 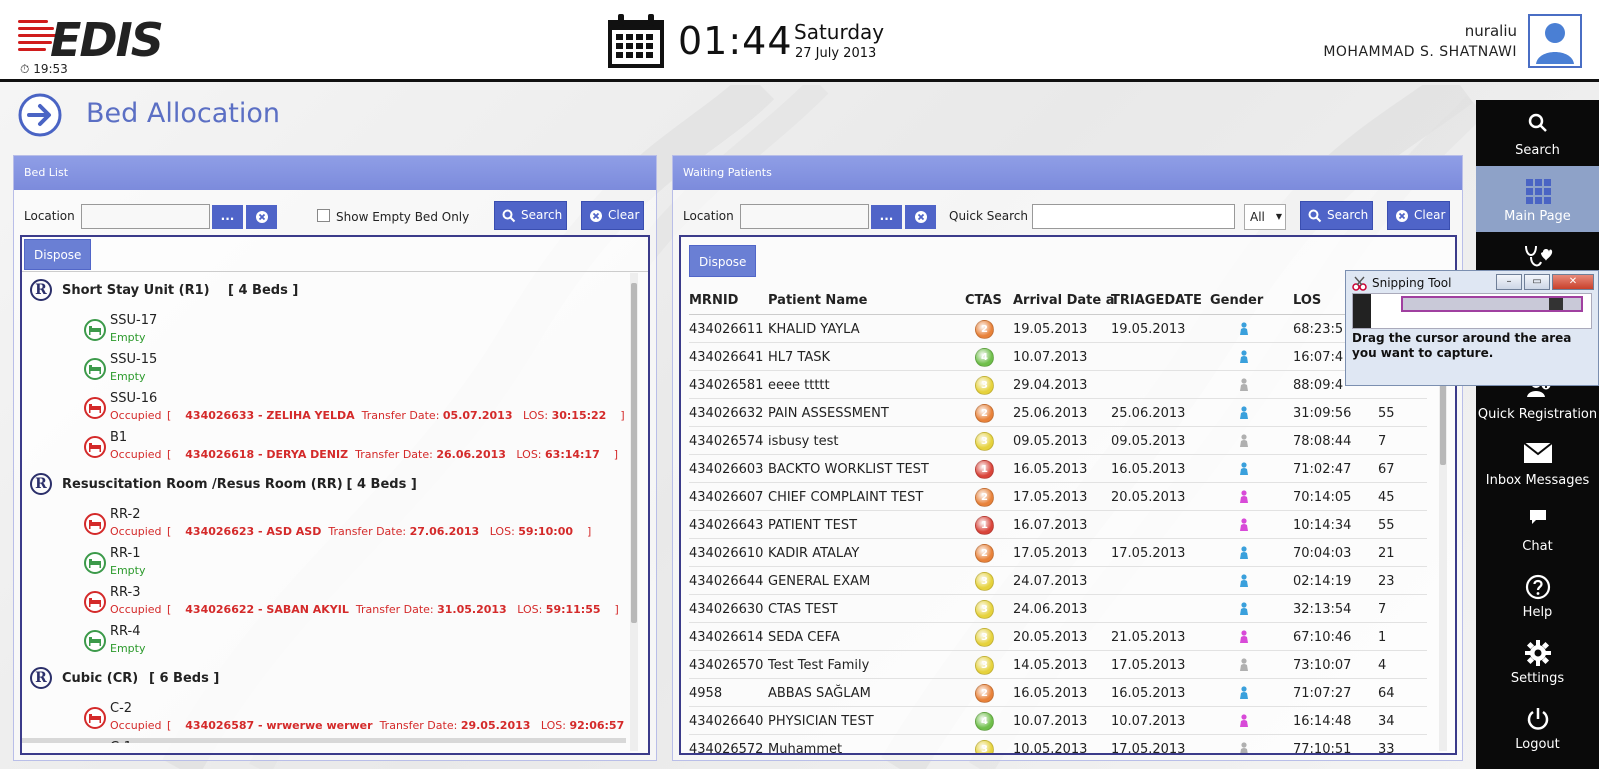 What do you see at coordinates (324, 680) in the screenshot?
I see `bed-group-header: R Cubic (CR) [ 6 Beds ]` at bounding box center [324, 680].